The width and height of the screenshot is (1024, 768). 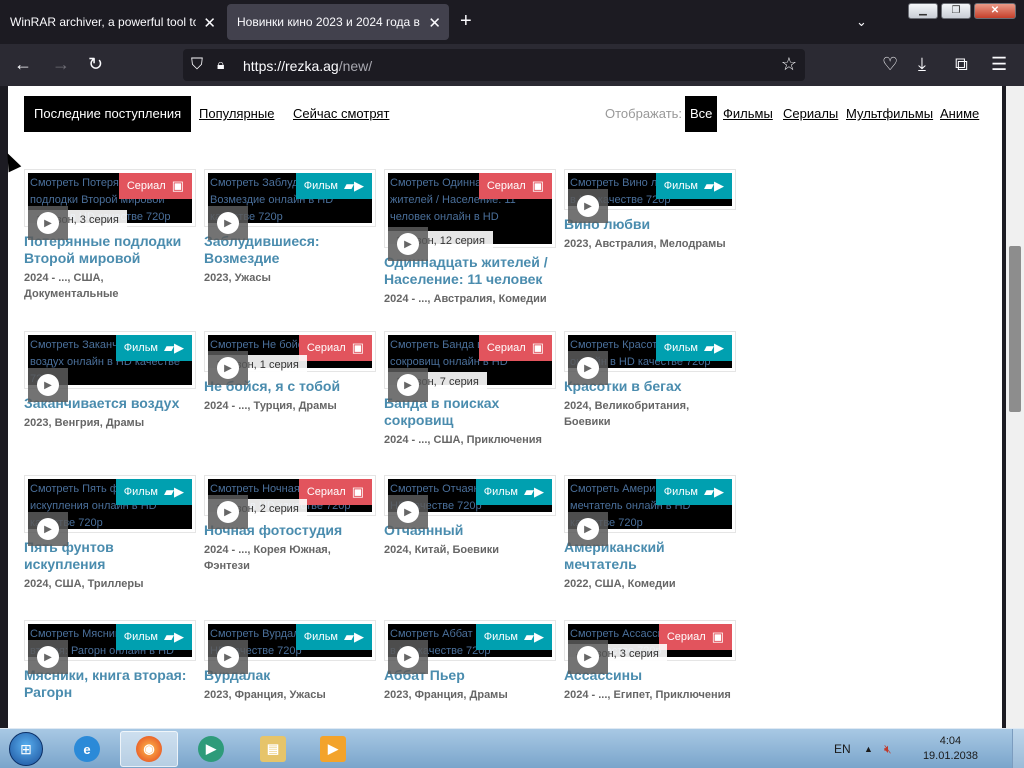 I want to click on taskbar-media: ▶, so click(x=211, y=749).